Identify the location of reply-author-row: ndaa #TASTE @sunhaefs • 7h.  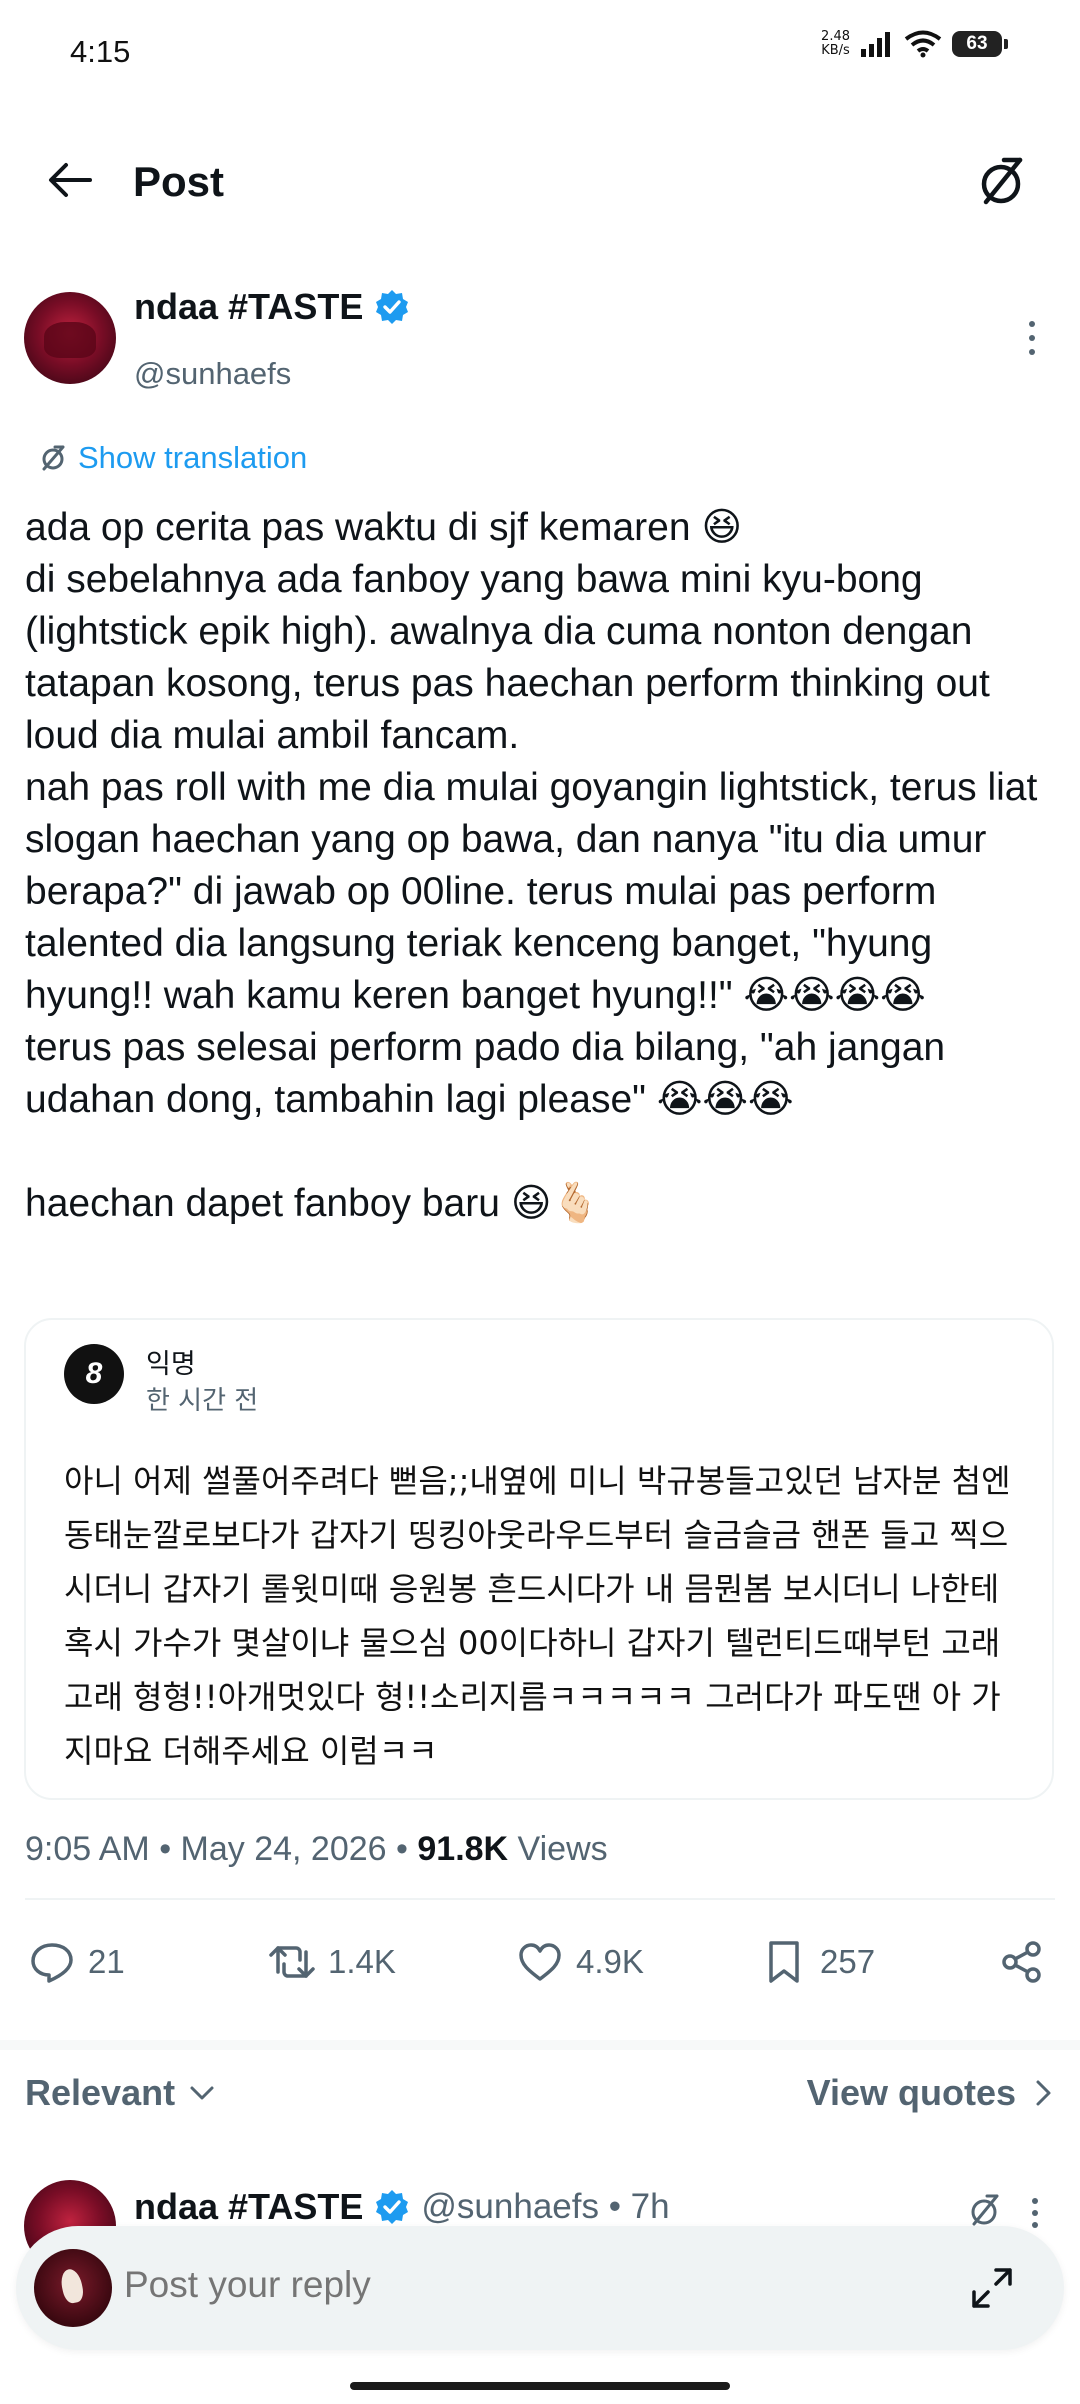
(402, 2207).